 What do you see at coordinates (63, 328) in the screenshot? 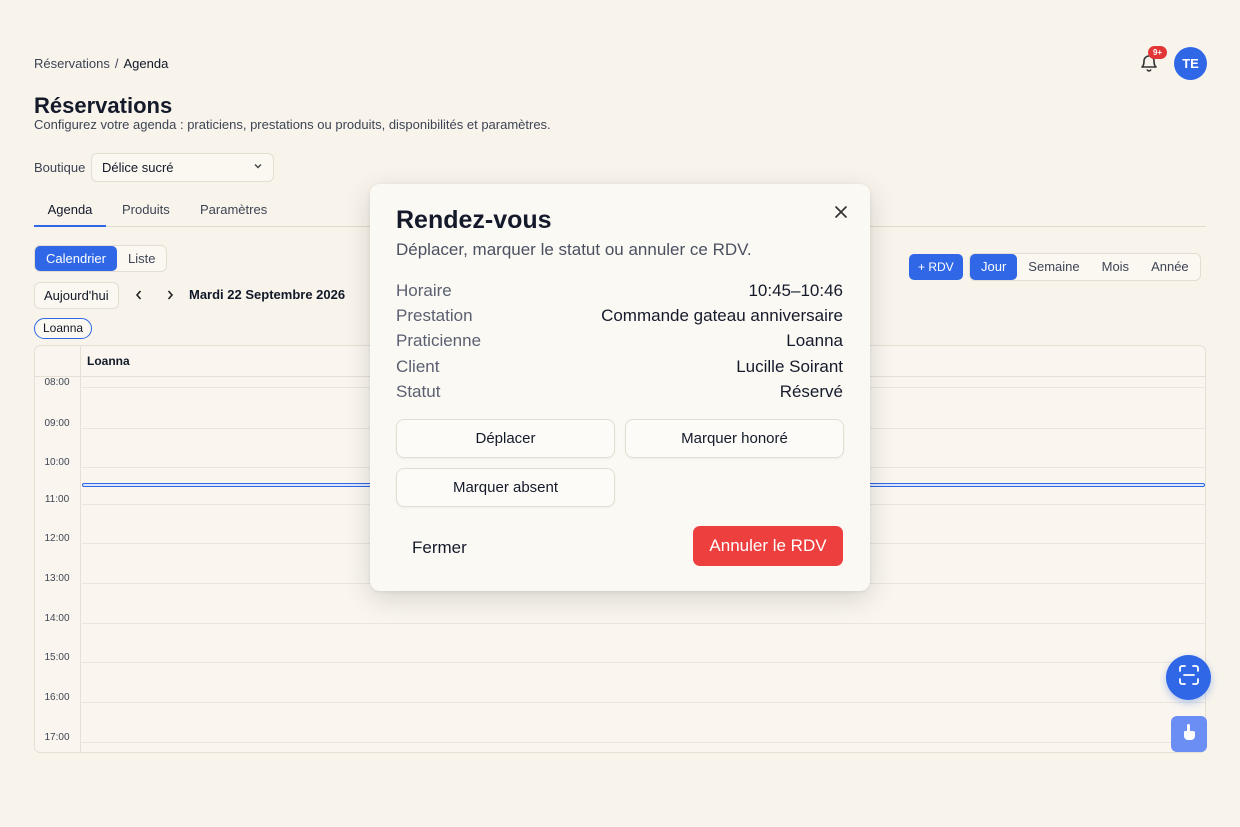
I see `practitioner-filter-chip: Loanna` at bounding box center [63, 328].